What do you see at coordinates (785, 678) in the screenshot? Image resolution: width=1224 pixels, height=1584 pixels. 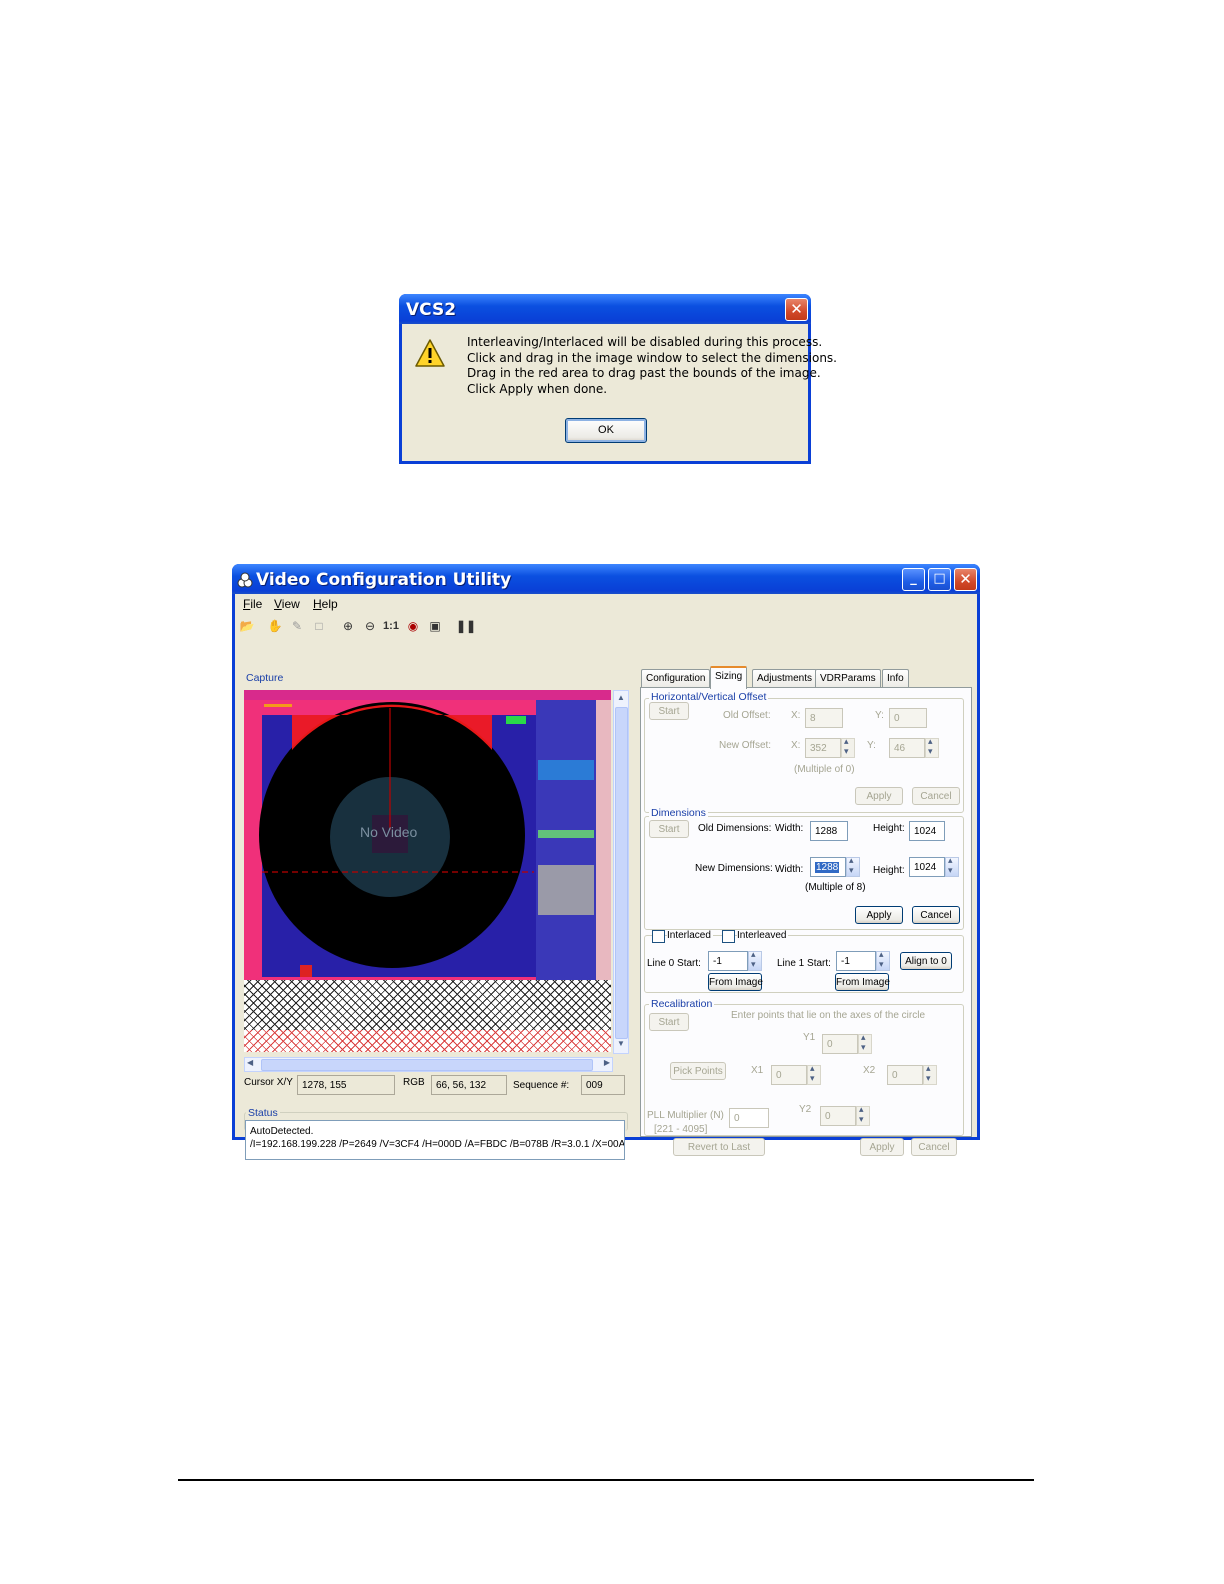 I see `tab-adjustments: Adjustments` at bounding box center [785, 678].